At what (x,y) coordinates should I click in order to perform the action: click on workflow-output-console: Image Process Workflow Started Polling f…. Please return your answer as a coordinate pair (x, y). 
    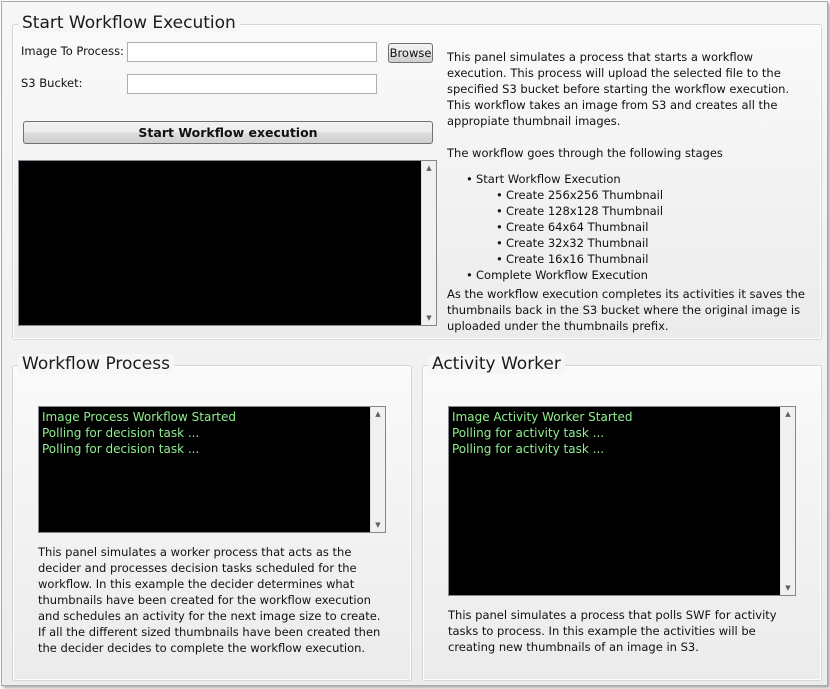
    Looking at the image, I should click on (212, 469).